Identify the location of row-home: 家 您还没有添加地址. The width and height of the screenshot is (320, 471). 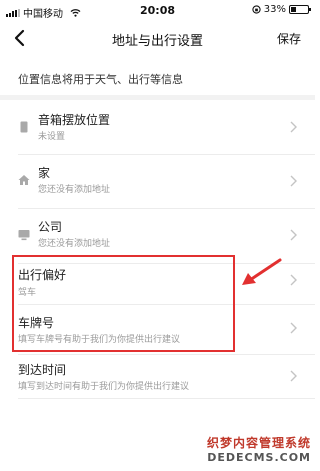
(157, 182).